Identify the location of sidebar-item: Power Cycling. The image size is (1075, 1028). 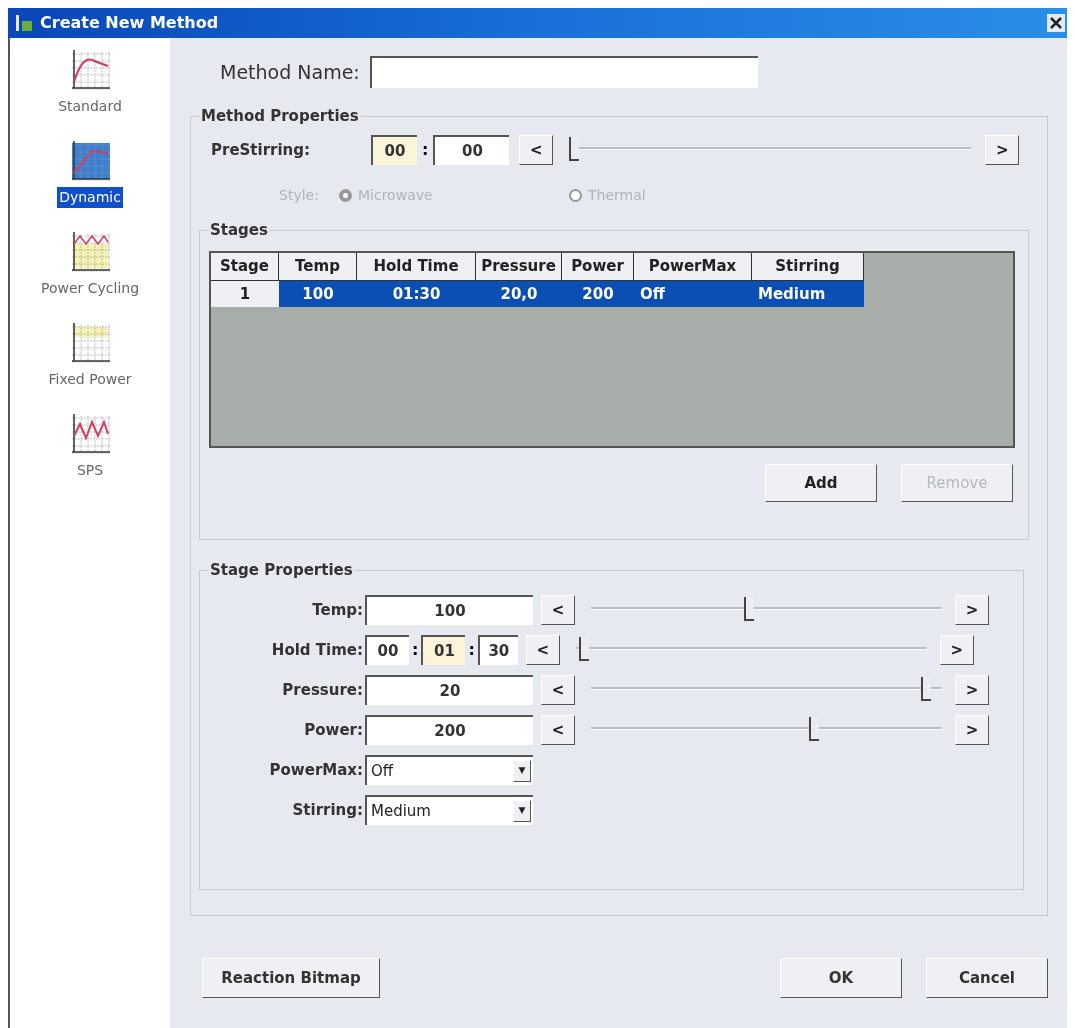
(90, 264).